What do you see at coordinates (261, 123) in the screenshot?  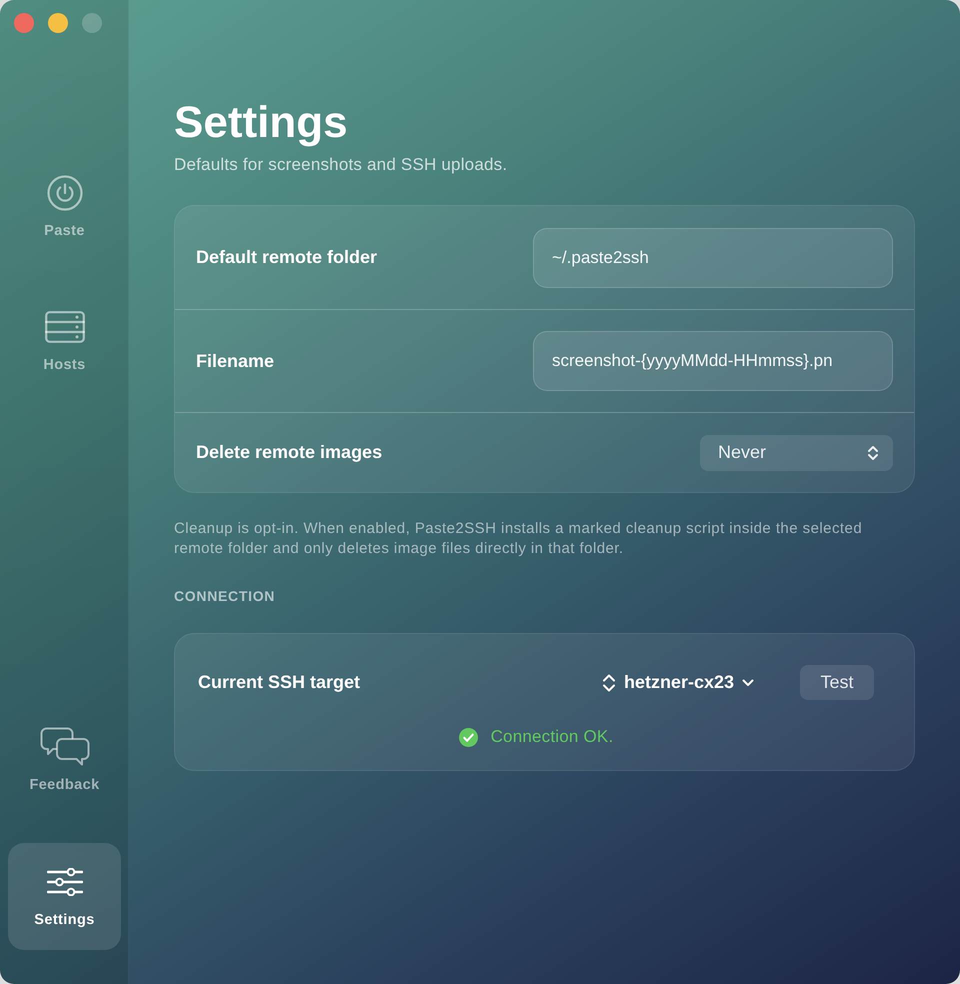 I see `page-title: Settings` at bounding box center [261, 123].